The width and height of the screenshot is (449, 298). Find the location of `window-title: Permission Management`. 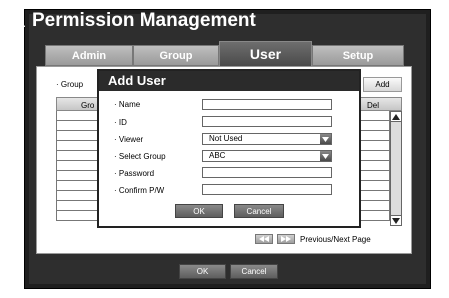

window-title: Permission Management is located at coordinates (134, 21).